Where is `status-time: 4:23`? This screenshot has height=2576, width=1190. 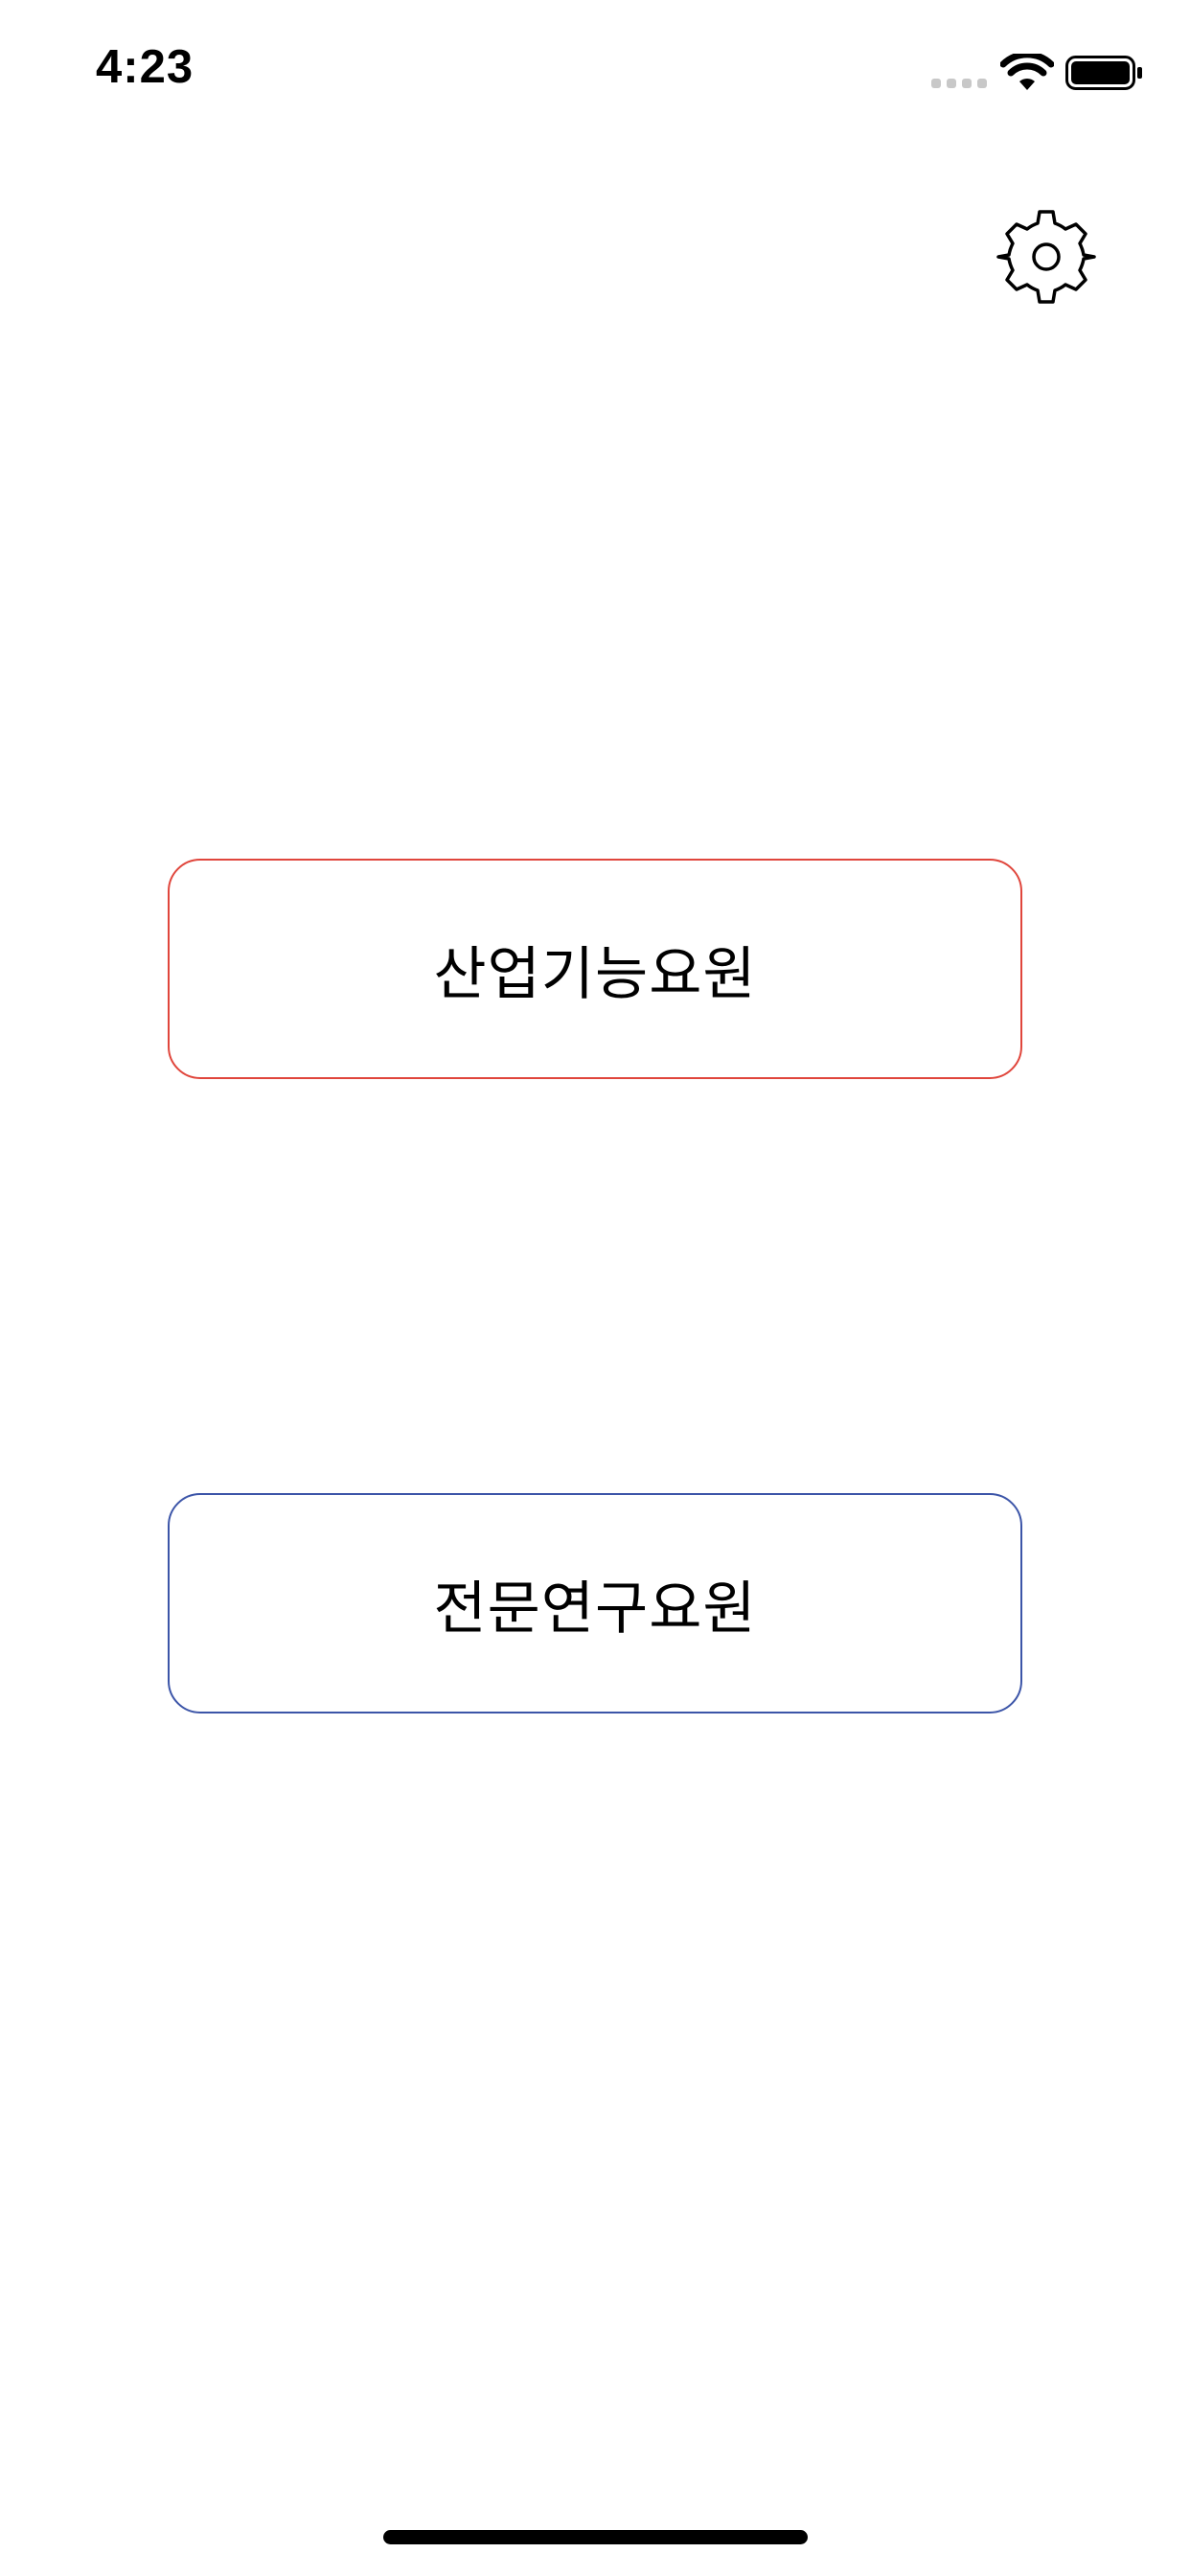
status-time: 4:23 is located at coordinates (146, 67).